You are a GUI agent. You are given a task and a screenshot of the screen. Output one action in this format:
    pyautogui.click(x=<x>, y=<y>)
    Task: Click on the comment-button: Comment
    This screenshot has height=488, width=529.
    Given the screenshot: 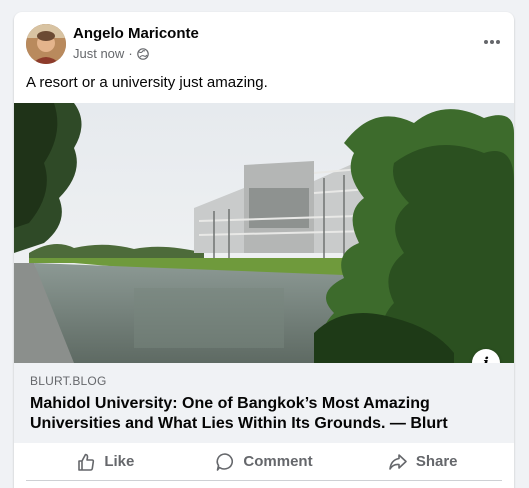 What is the action you would take?
    pyautogui.click(x=264, y=461)
    